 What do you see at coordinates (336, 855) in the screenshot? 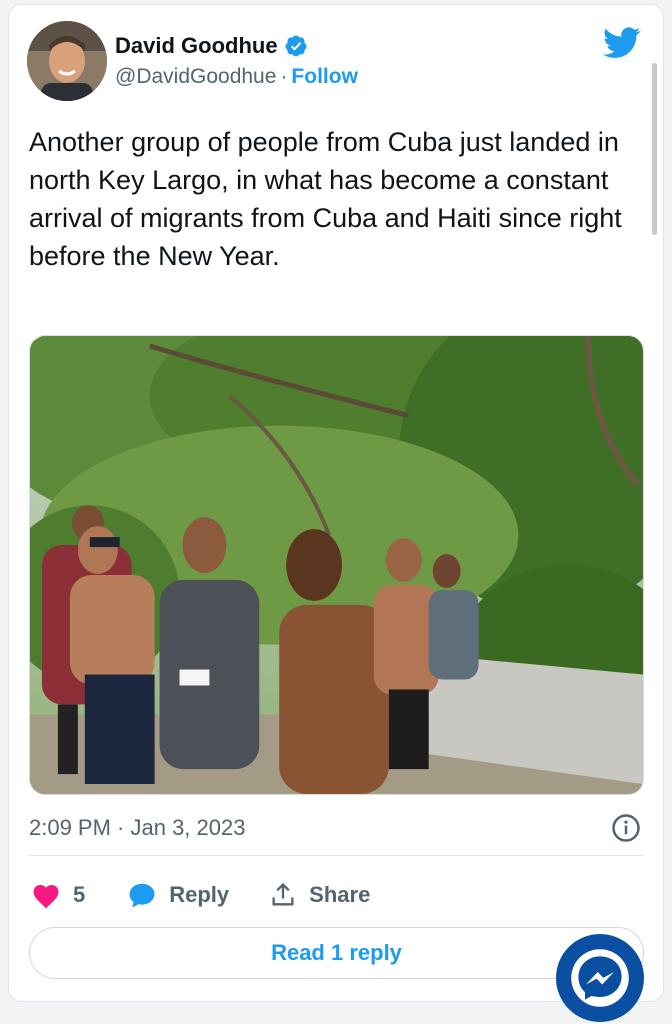
I see `divider` at bounding box center [336, 855].